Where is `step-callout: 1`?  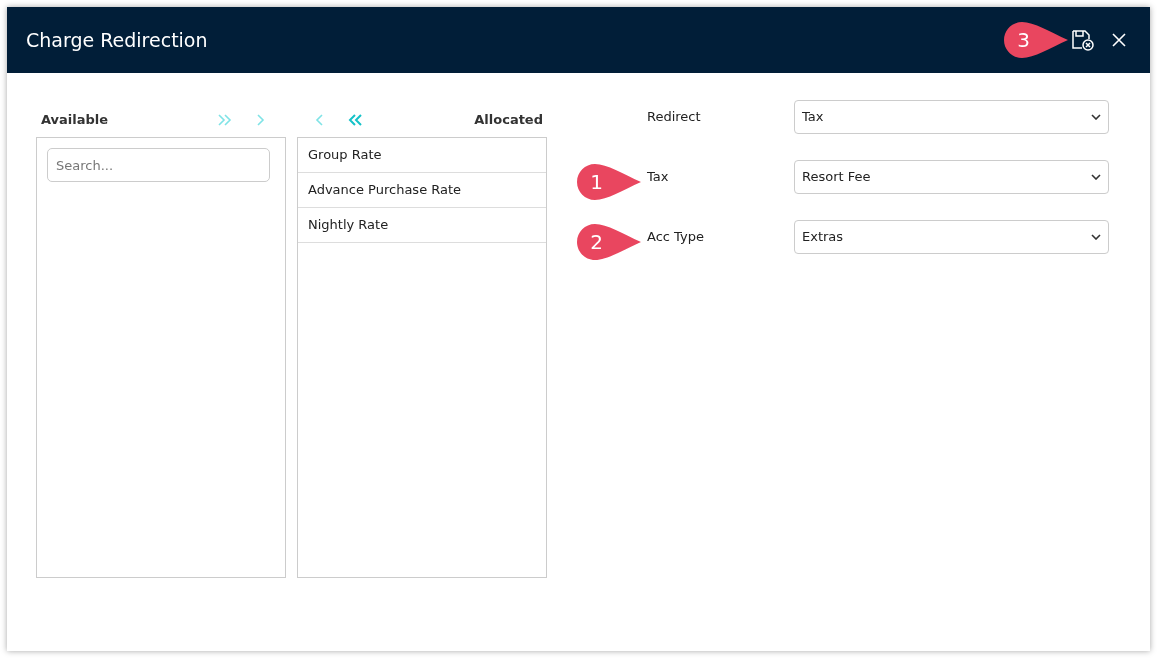
step-callout: 1 is located at coordinates (609, 182).